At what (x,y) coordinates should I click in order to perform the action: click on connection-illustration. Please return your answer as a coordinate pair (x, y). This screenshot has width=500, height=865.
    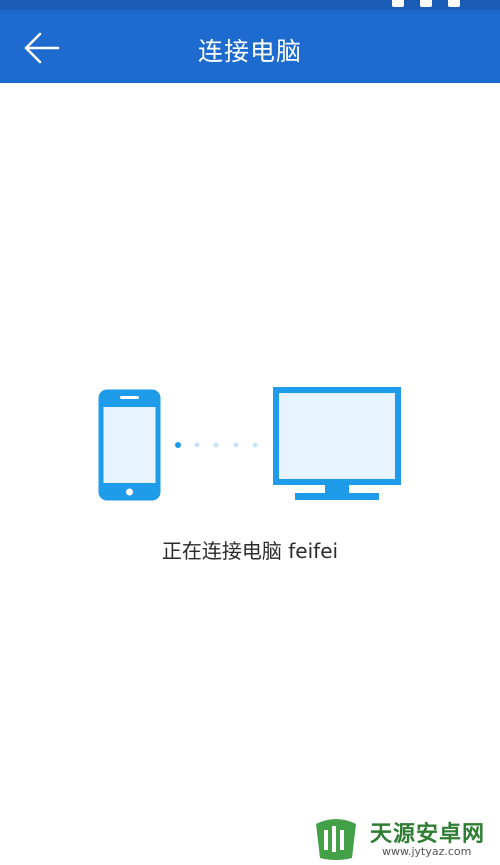
    Looking at the image, I should click on (249, 444).